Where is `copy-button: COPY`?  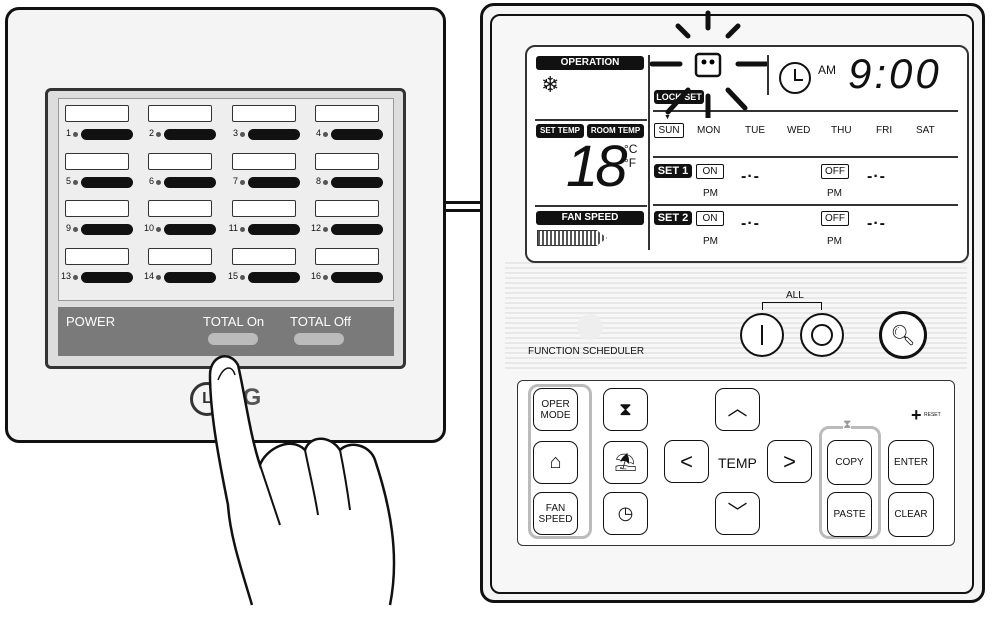 copy-button: COPY is located at coordinates (849, 462).